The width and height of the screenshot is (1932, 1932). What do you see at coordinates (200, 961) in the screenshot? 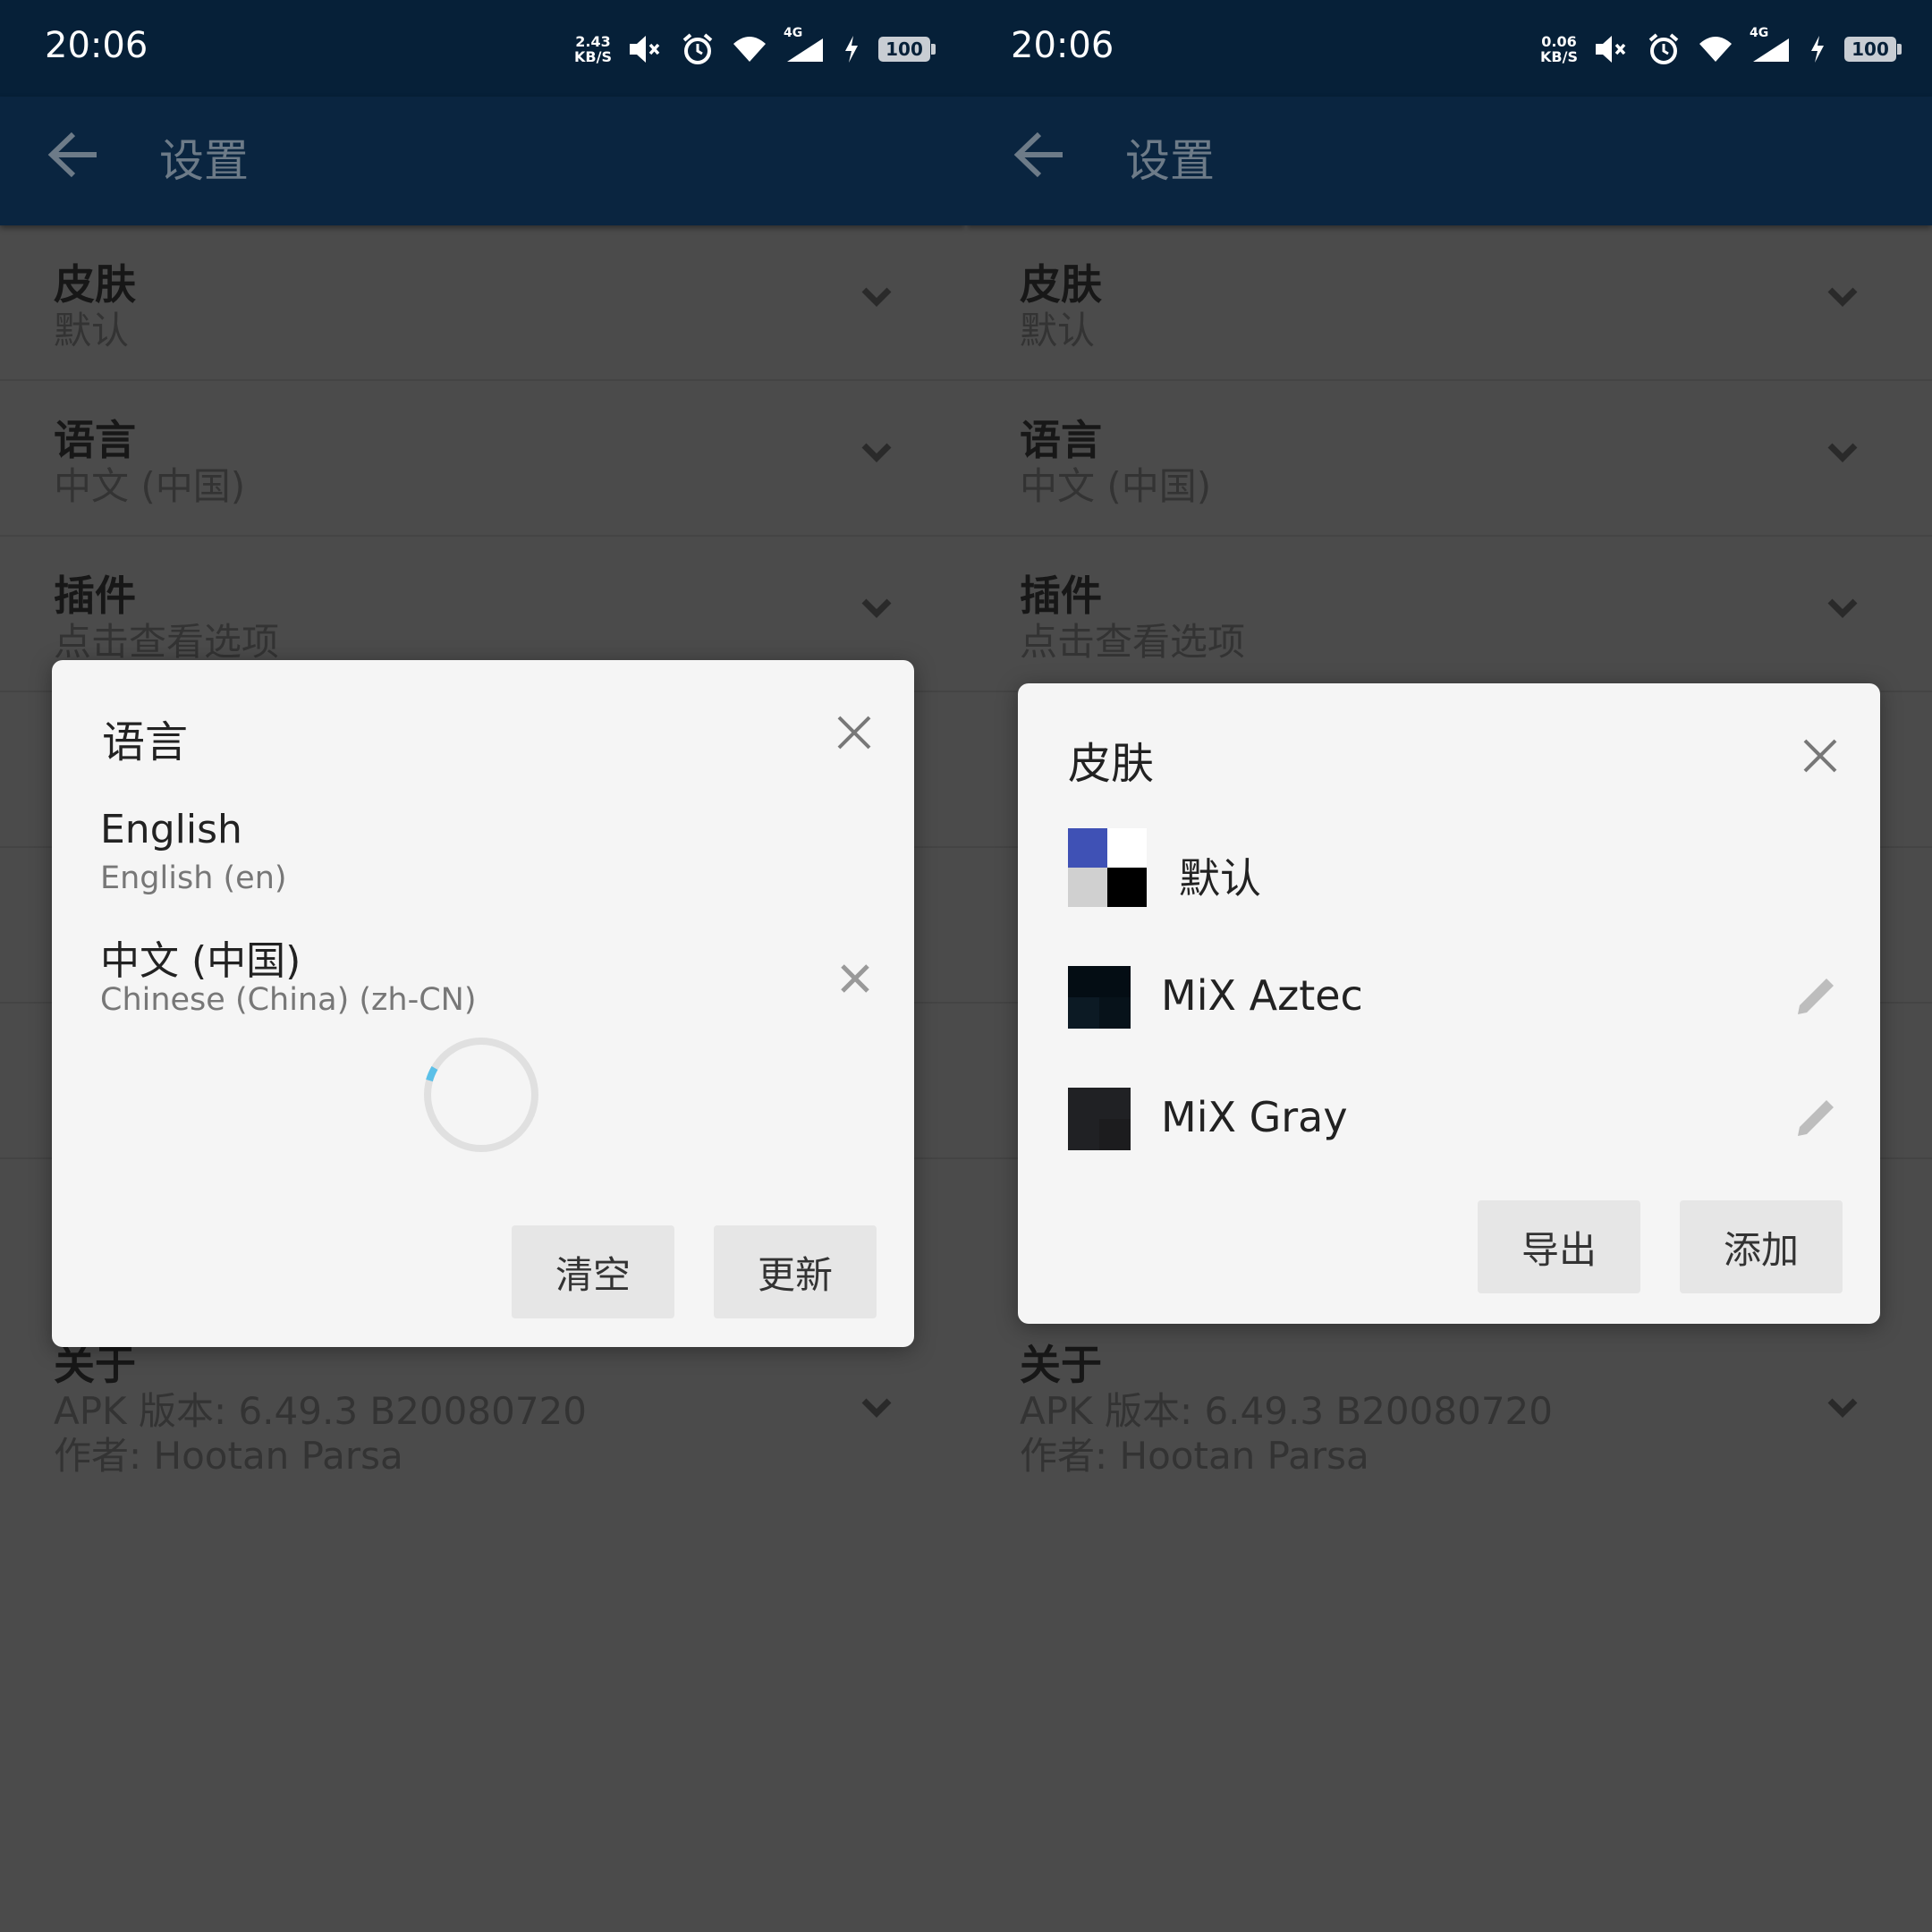
I see `language-name: 中文 (中国)` at bounding box center [200, 961].